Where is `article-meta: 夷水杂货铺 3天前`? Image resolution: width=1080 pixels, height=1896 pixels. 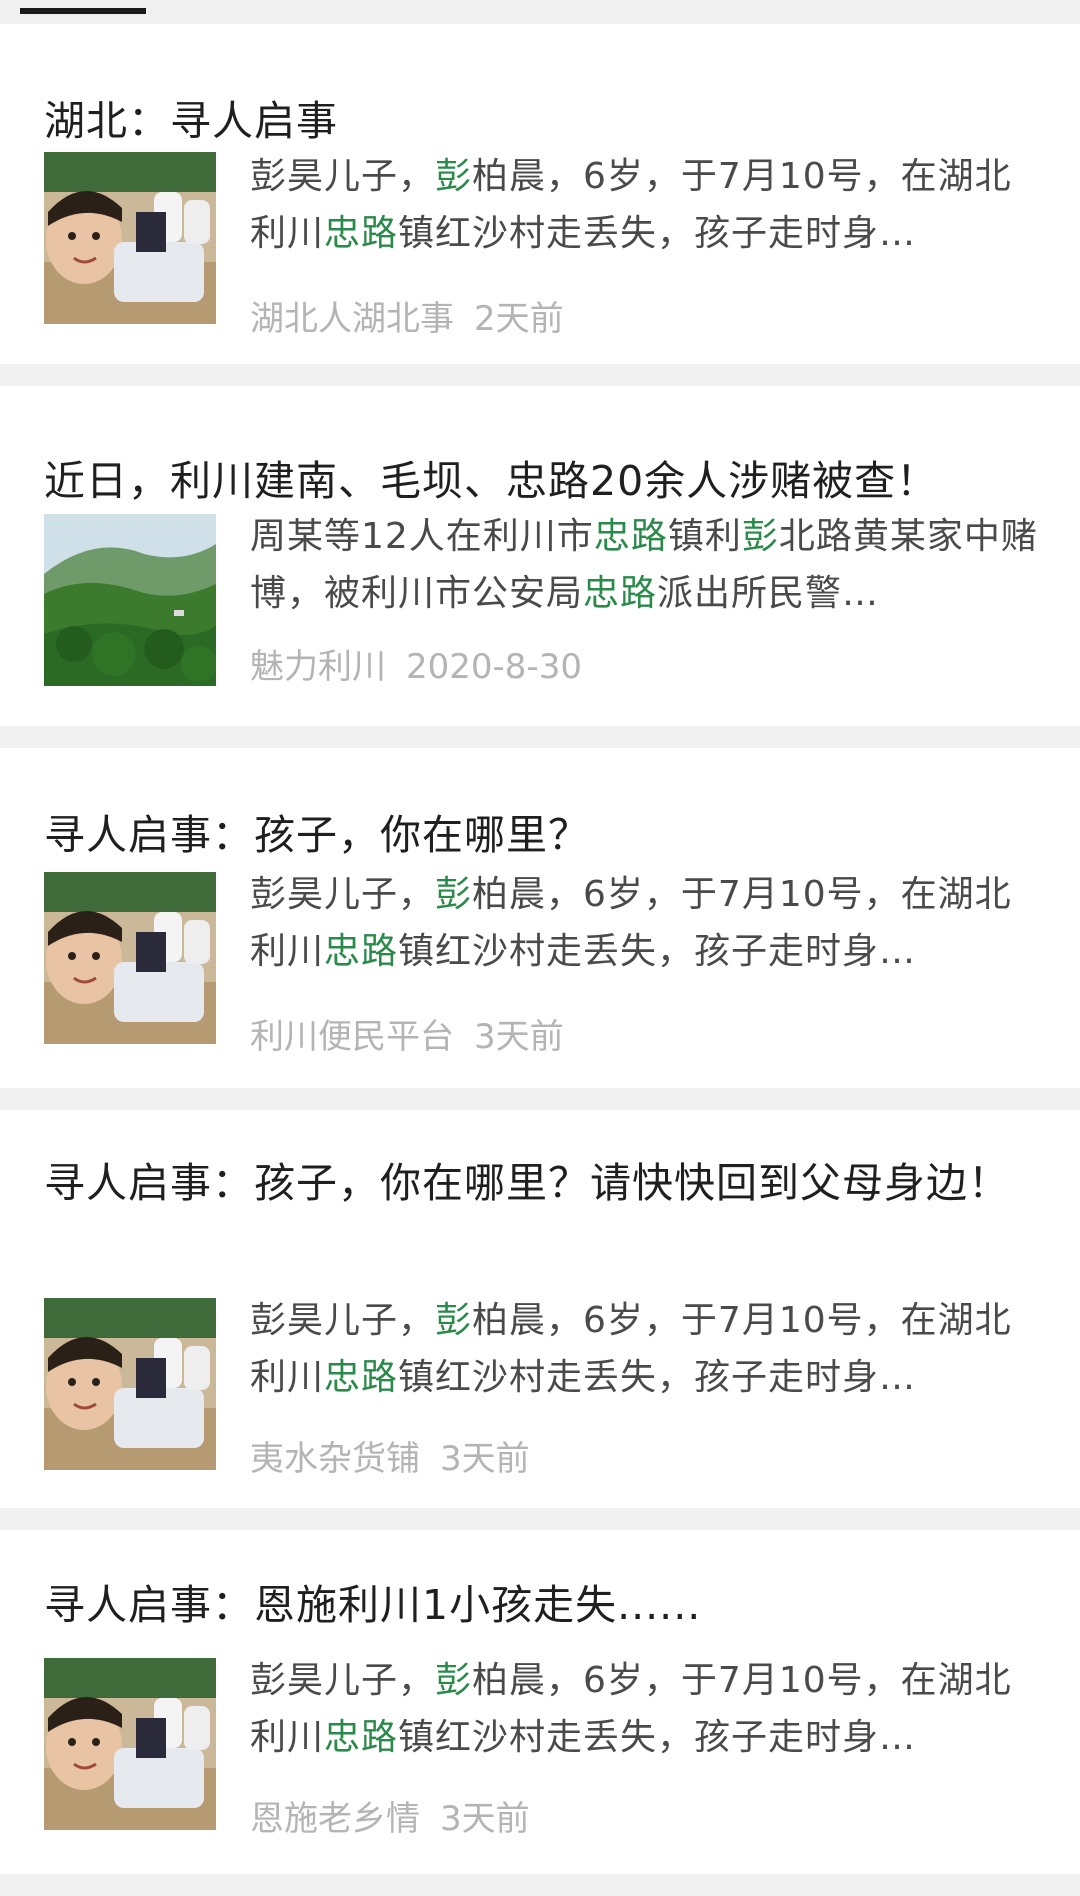
article-meta: 夷水杂货铺 3天前 is located at coordinates (390, 1459).